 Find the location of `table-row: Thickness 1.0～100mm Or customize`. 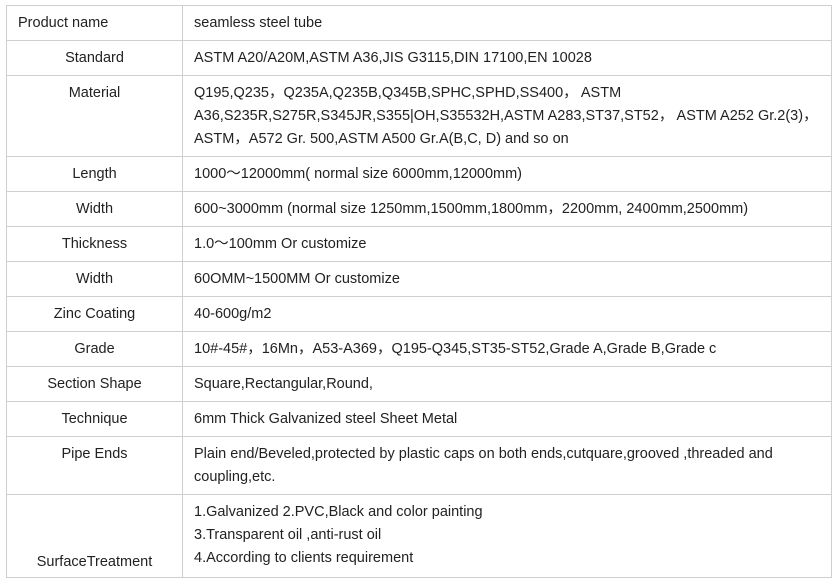

table-row: Thickness 1.0～100mm Or customize is located at coordinates (419, 244).